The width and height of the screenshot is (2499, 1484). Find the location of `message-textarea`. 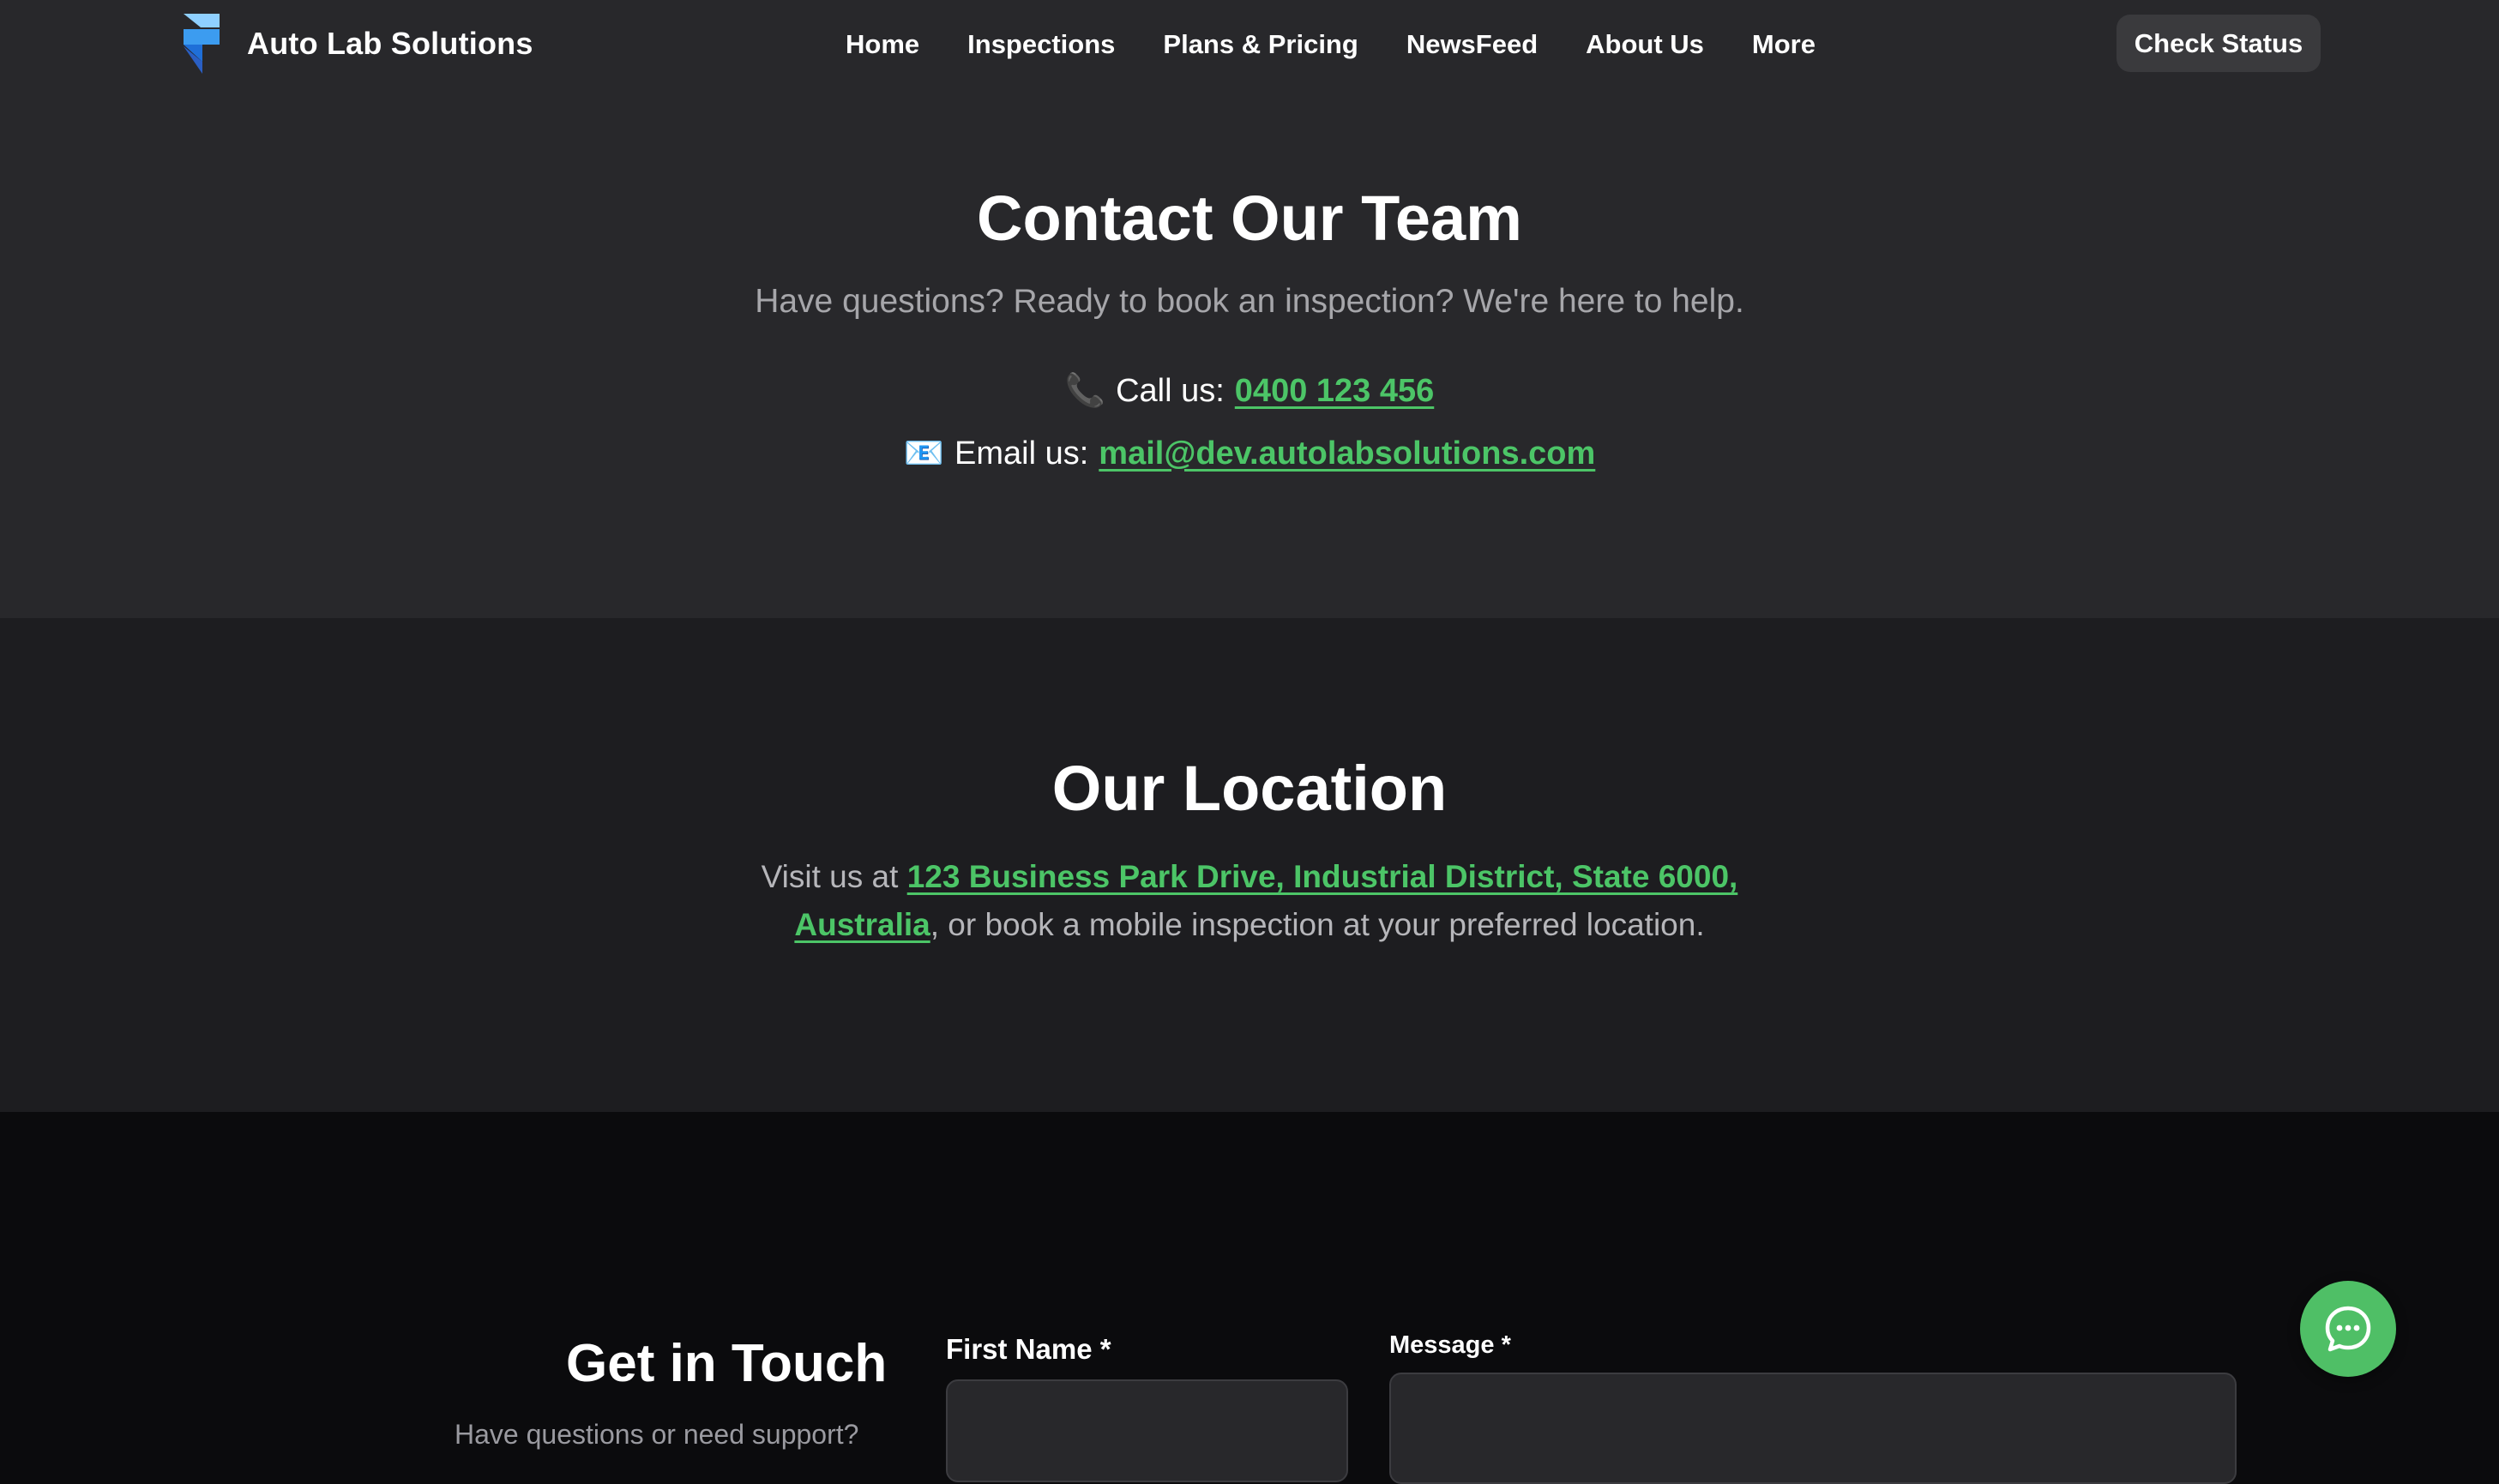

message-textarea is located at coordinates (1813, 1428).